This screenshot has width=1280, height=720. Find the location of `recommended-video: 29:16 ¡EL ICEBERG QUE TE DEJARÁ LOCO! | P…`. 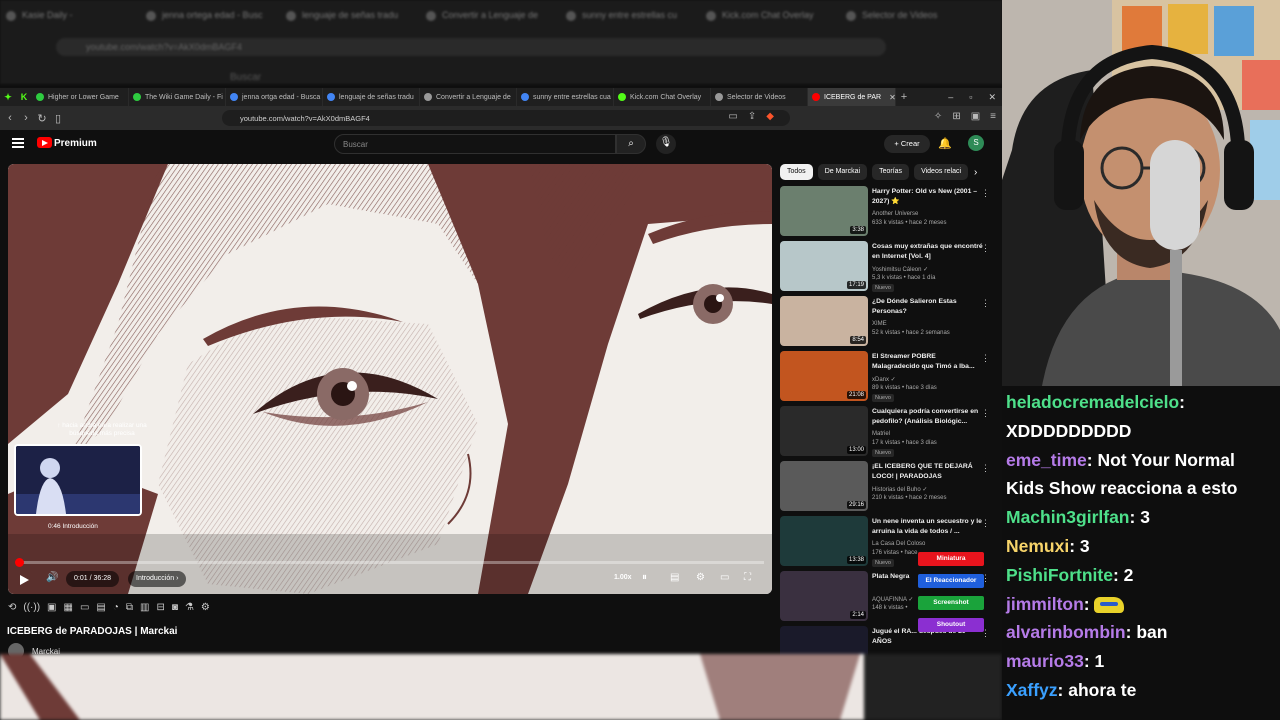

recommended-video: 29:16 ¡EL ICEBERG QUE TE DEJARÁ LOCO! | P… is located at coordinates (887, 488).